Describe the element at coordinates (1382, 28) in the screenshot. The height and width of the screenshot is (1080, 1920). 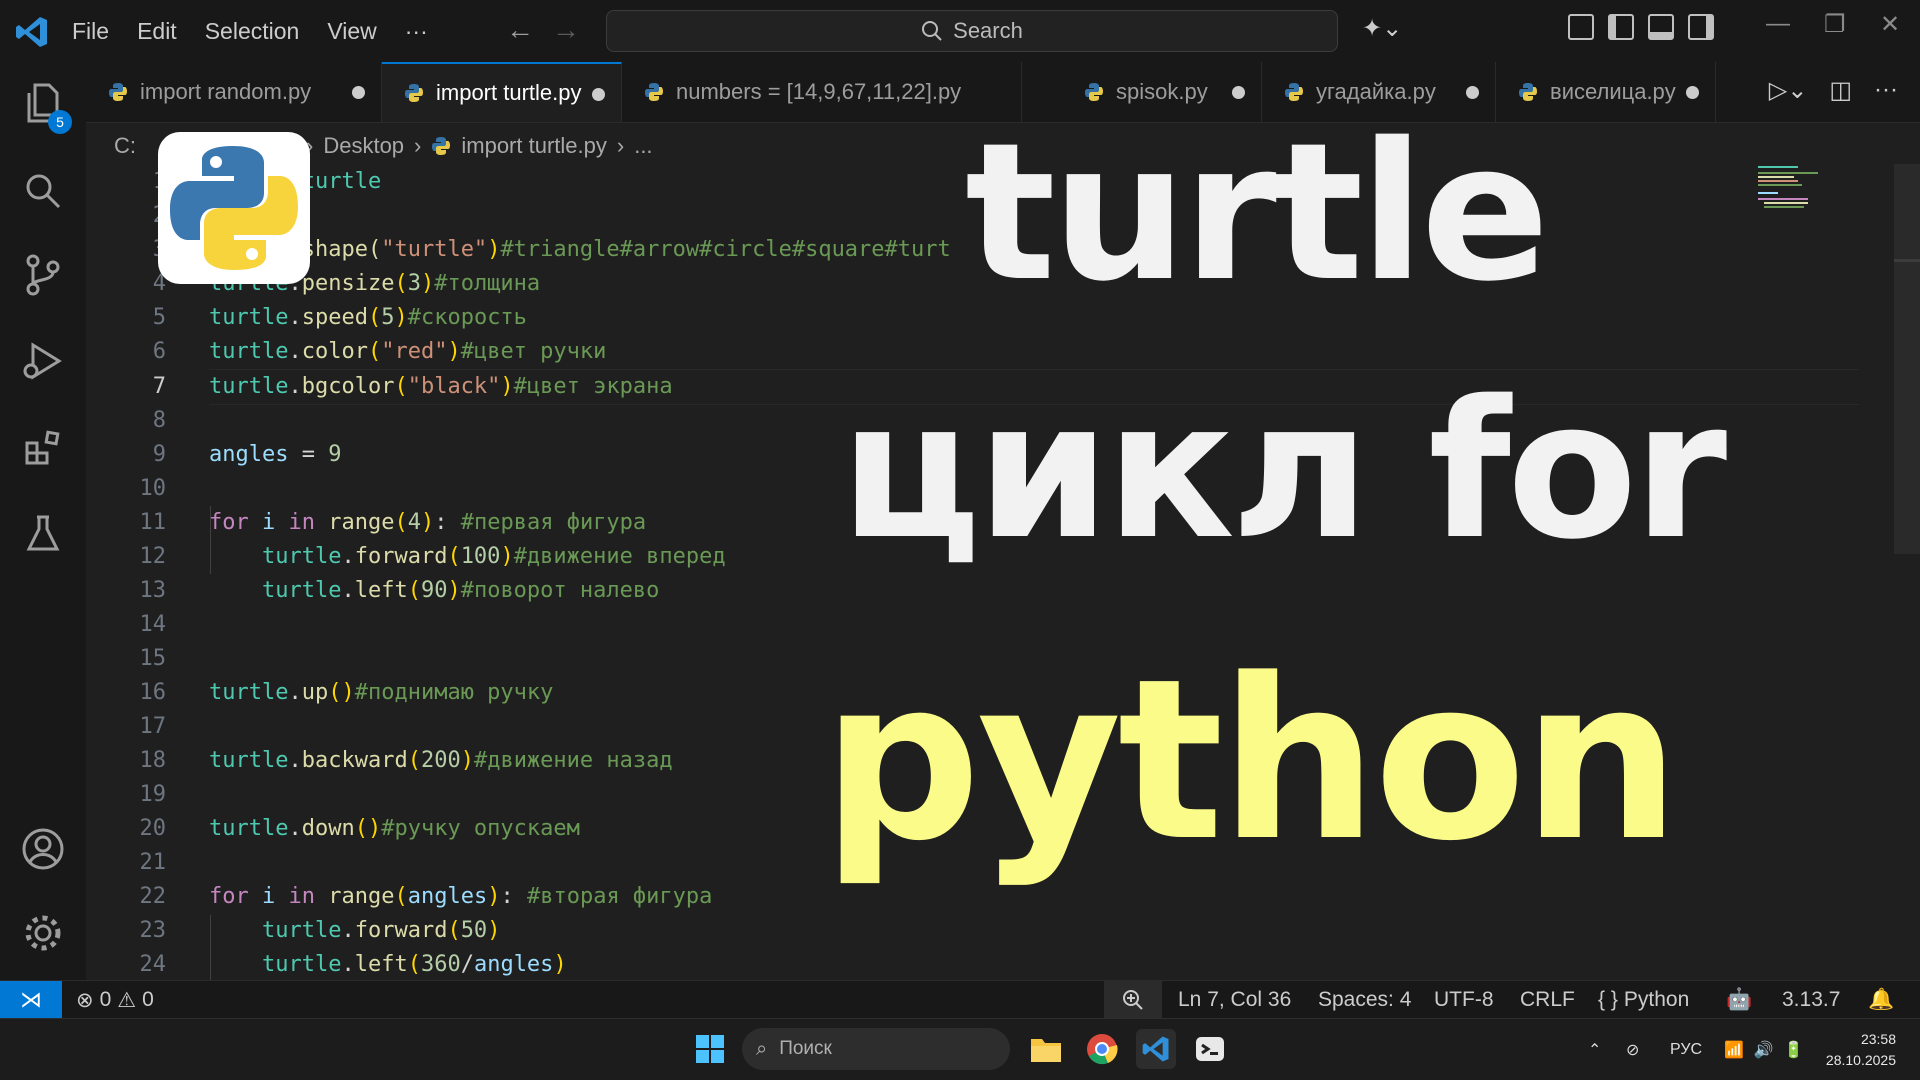
I see `copilot-icon: ✦⌄` at that location.